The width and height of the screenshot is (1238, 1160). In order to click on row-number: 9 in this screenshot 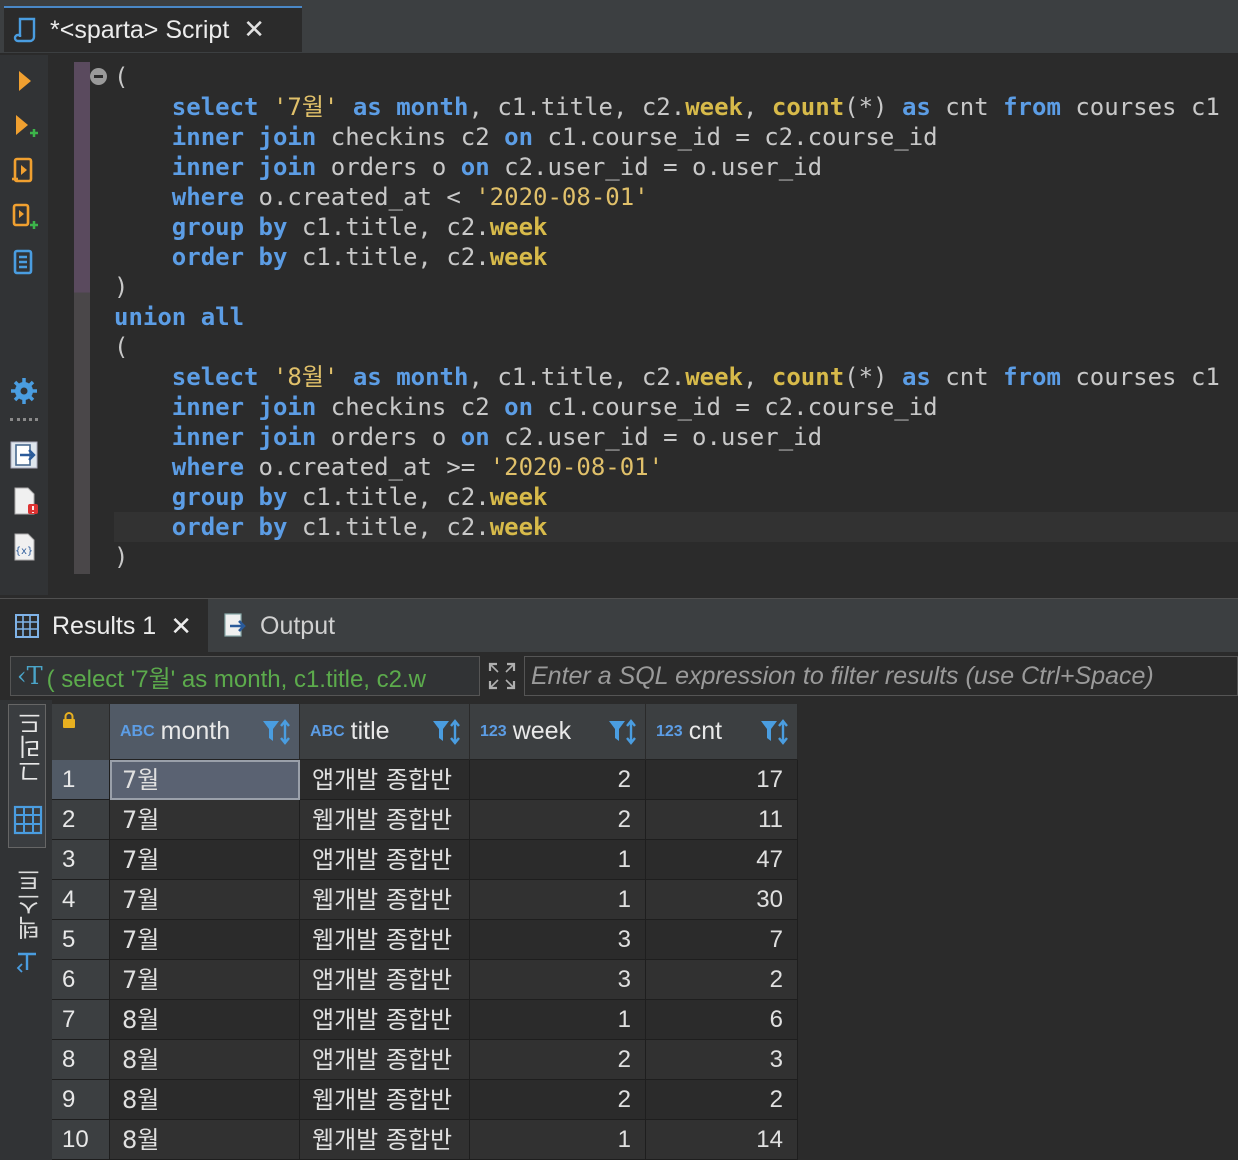, I will do `click(81, 1100)`.